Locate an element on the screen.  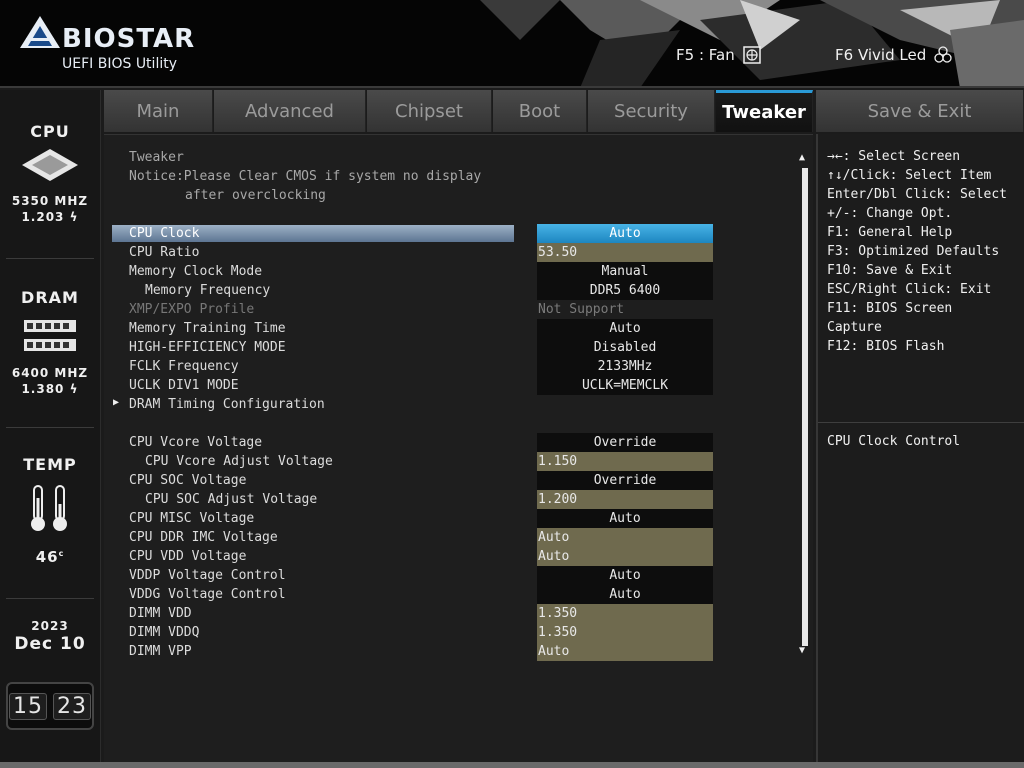
setting-value-cpu-misc-voltage: Auto is located at coordinates (625, 518).